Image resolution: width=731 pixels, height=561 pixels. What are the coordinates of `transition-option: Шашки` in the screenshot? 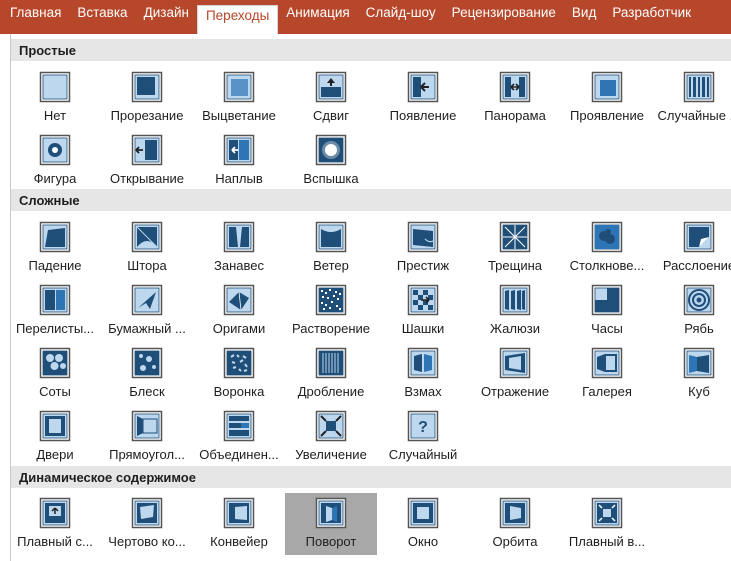 It's located at (423, 311).